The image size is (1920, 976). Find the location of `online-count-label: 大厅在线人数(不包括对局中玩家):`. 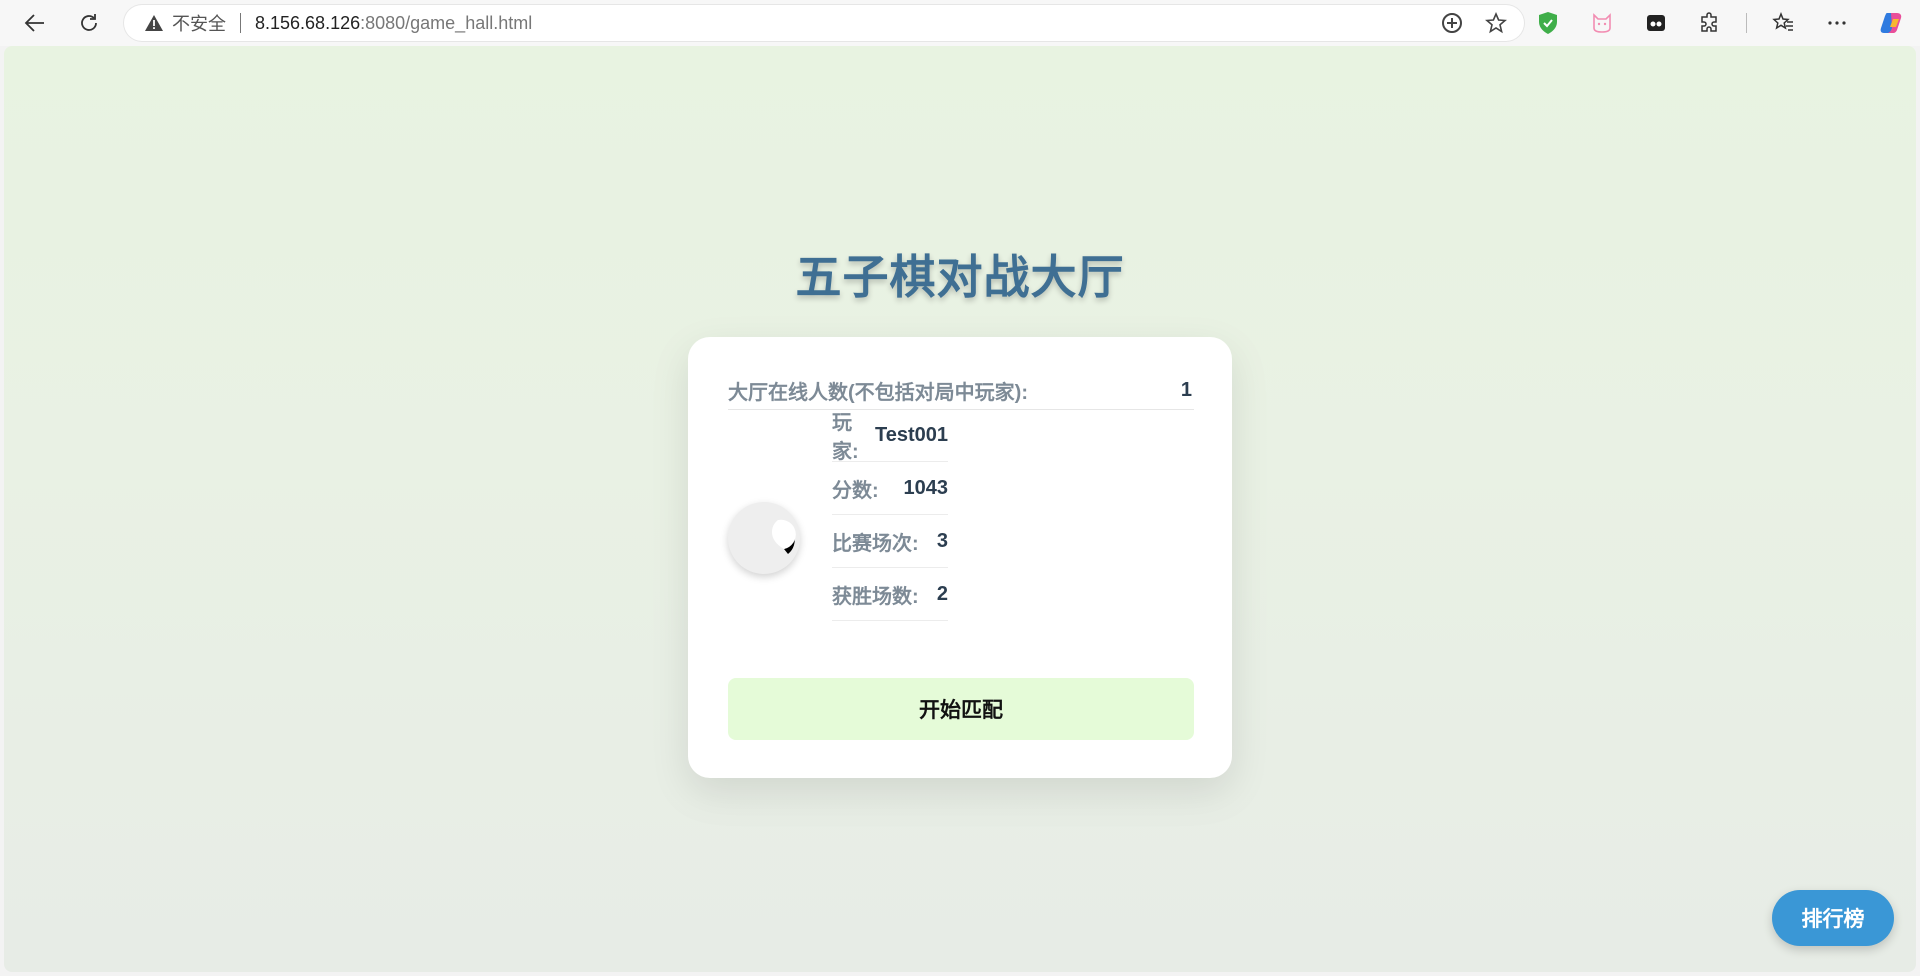

online-count-label: 大厅在线人数(不包括对局中玩家): is located at coordinates (878, 392).